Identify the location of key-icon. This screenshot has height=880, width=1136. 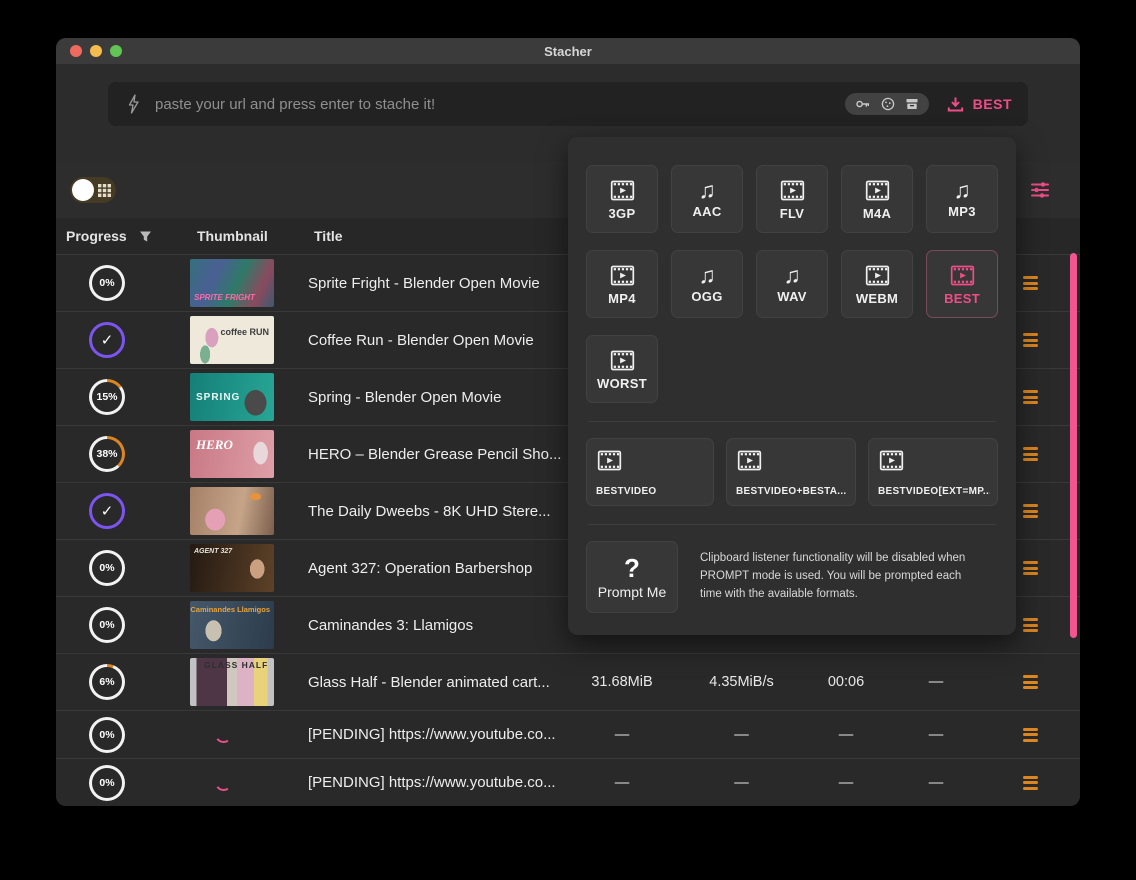
(862, 104).